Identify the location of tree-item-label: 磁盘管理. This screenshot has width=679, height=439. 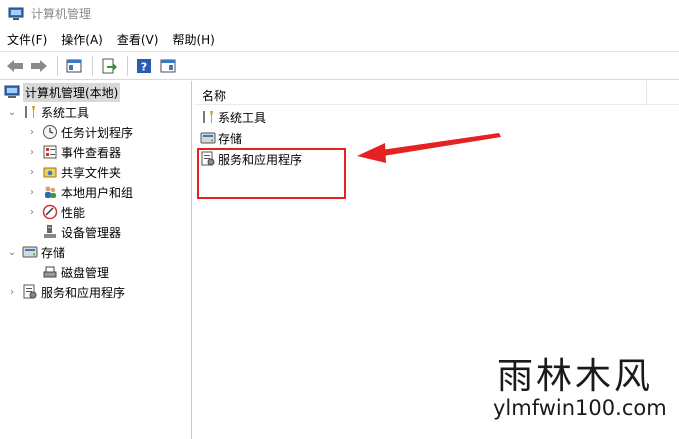
(85, 272).